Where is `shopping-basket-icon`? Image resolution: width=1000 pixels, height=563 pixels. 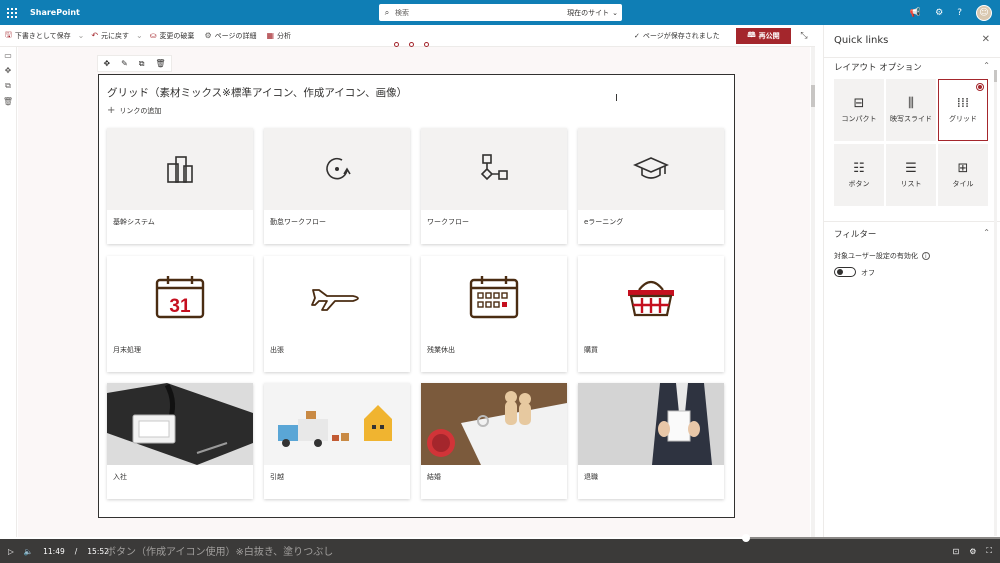
shopping-basket-icon is located at coordinates (651, 298).